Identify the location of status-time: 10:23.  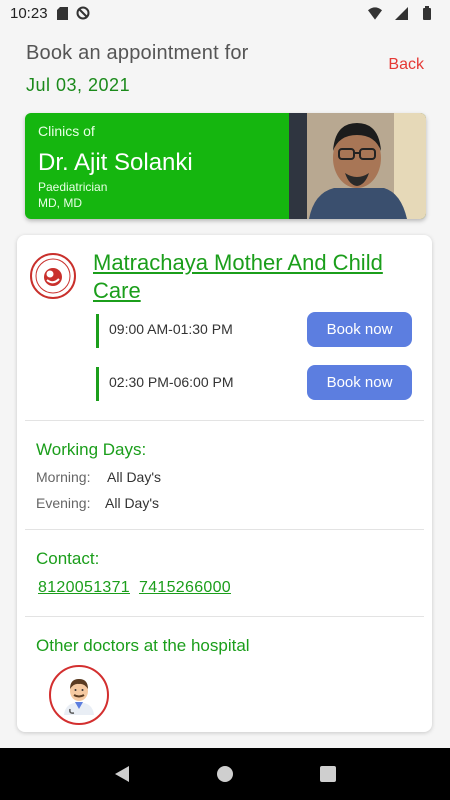
(29, 13).